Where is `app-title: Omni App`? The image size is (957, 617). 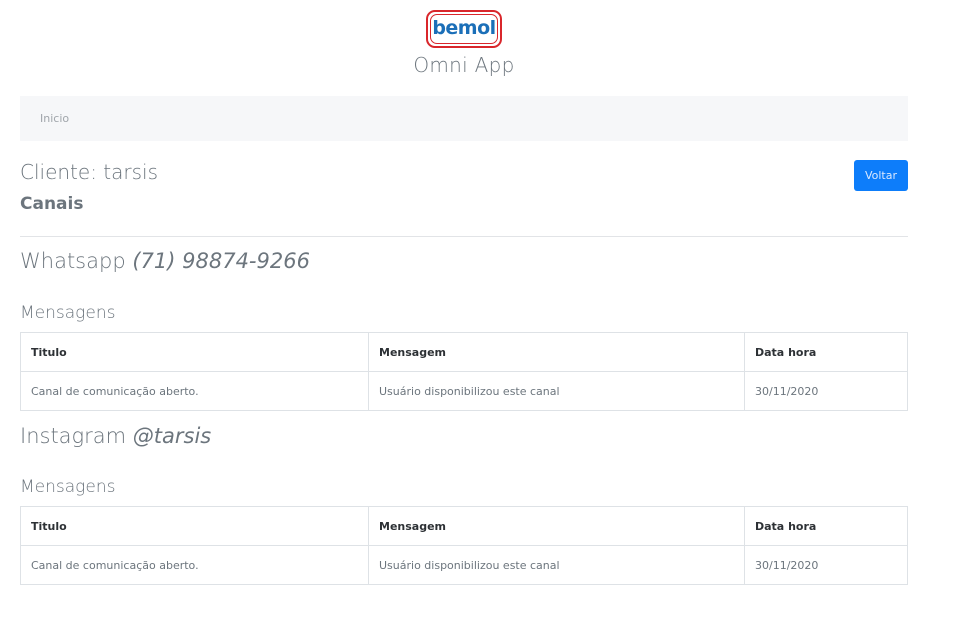
app-title: Omni App is located at coordinates (464, 65).